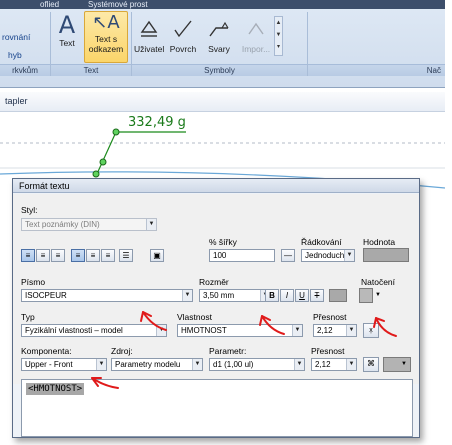  Describe the element at coordinates (149, 28) in the screenshot. I see `user-symbol-icon` at that location.